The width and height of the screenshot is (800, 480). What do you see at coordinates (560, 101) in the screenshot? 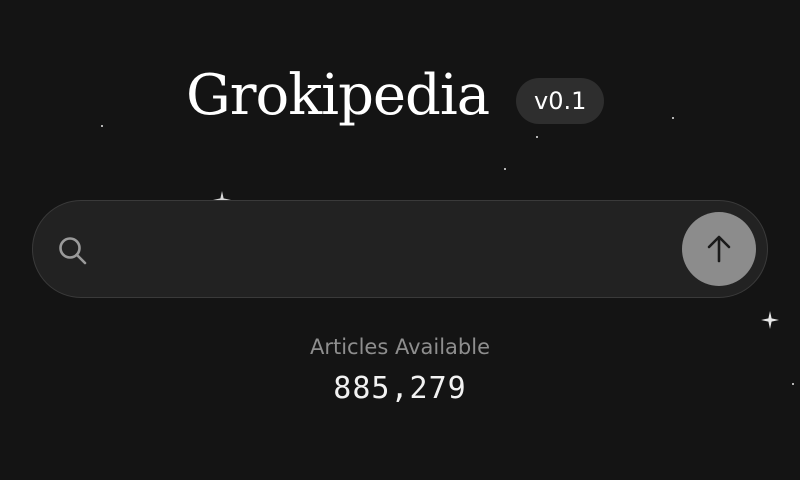
I see `version-badge: v0.1` at bounding box center [560, 101].